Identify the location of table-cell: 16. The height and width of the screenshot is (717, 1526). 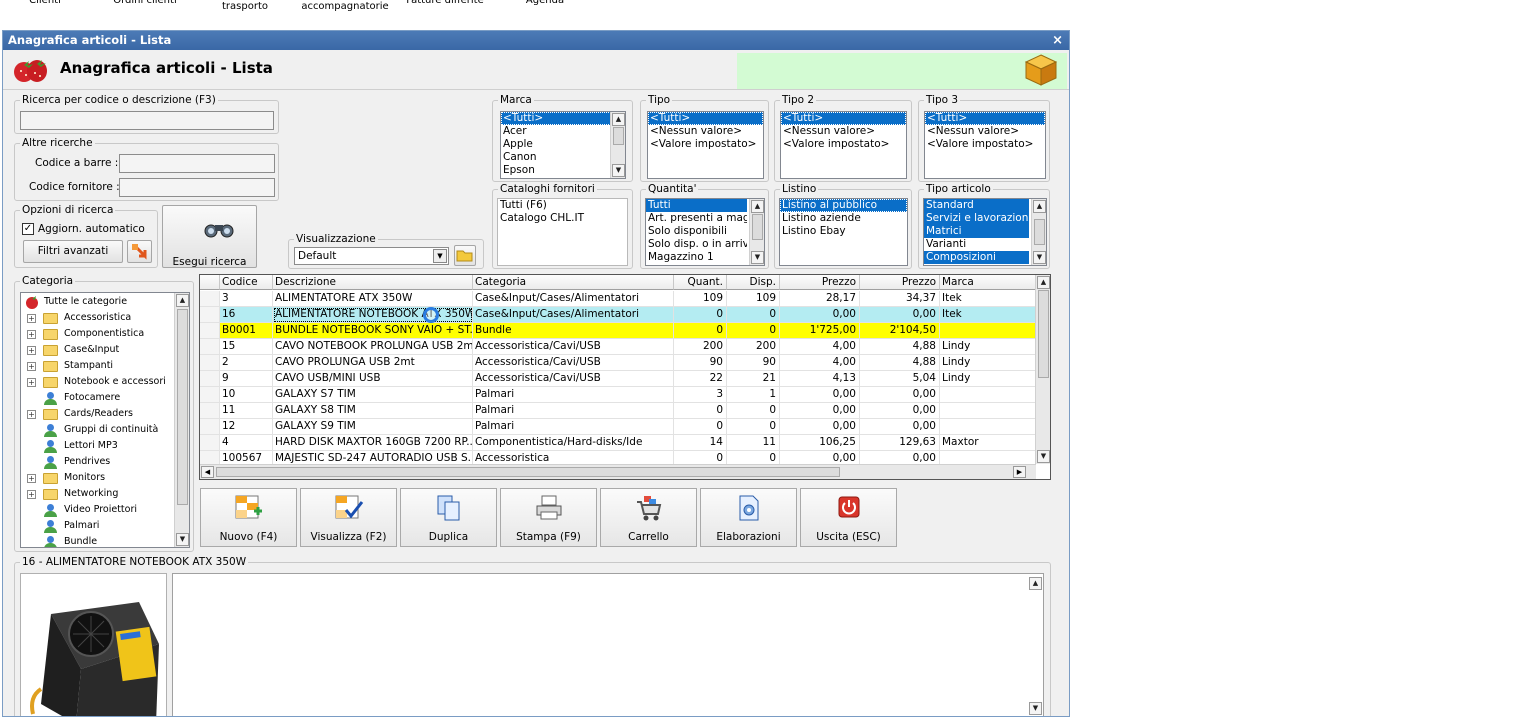
(246, 315).